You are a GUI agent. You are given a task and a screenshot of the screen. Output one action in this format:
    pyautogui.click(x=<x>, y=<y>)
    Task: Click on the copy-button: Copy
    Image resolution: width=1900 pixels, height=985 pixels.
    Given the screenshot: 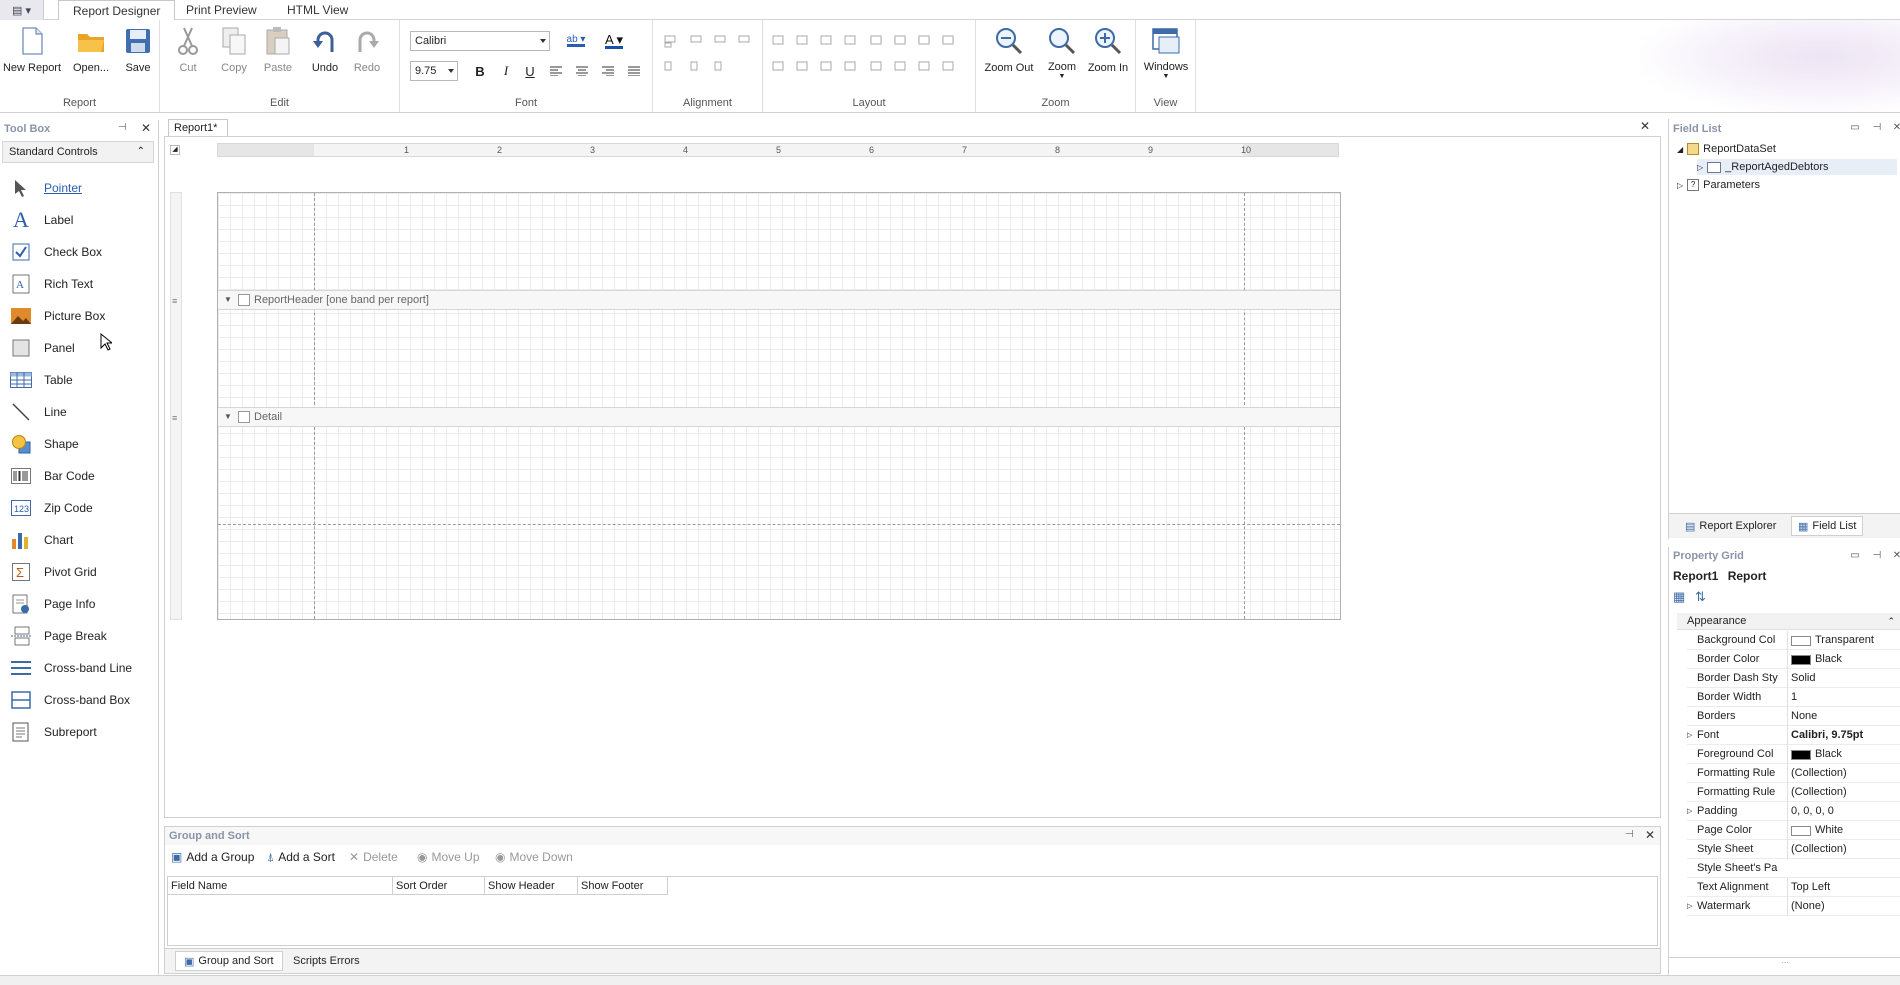 What is the action you would take?
    pyautogui.click(x=234, y=52)
    